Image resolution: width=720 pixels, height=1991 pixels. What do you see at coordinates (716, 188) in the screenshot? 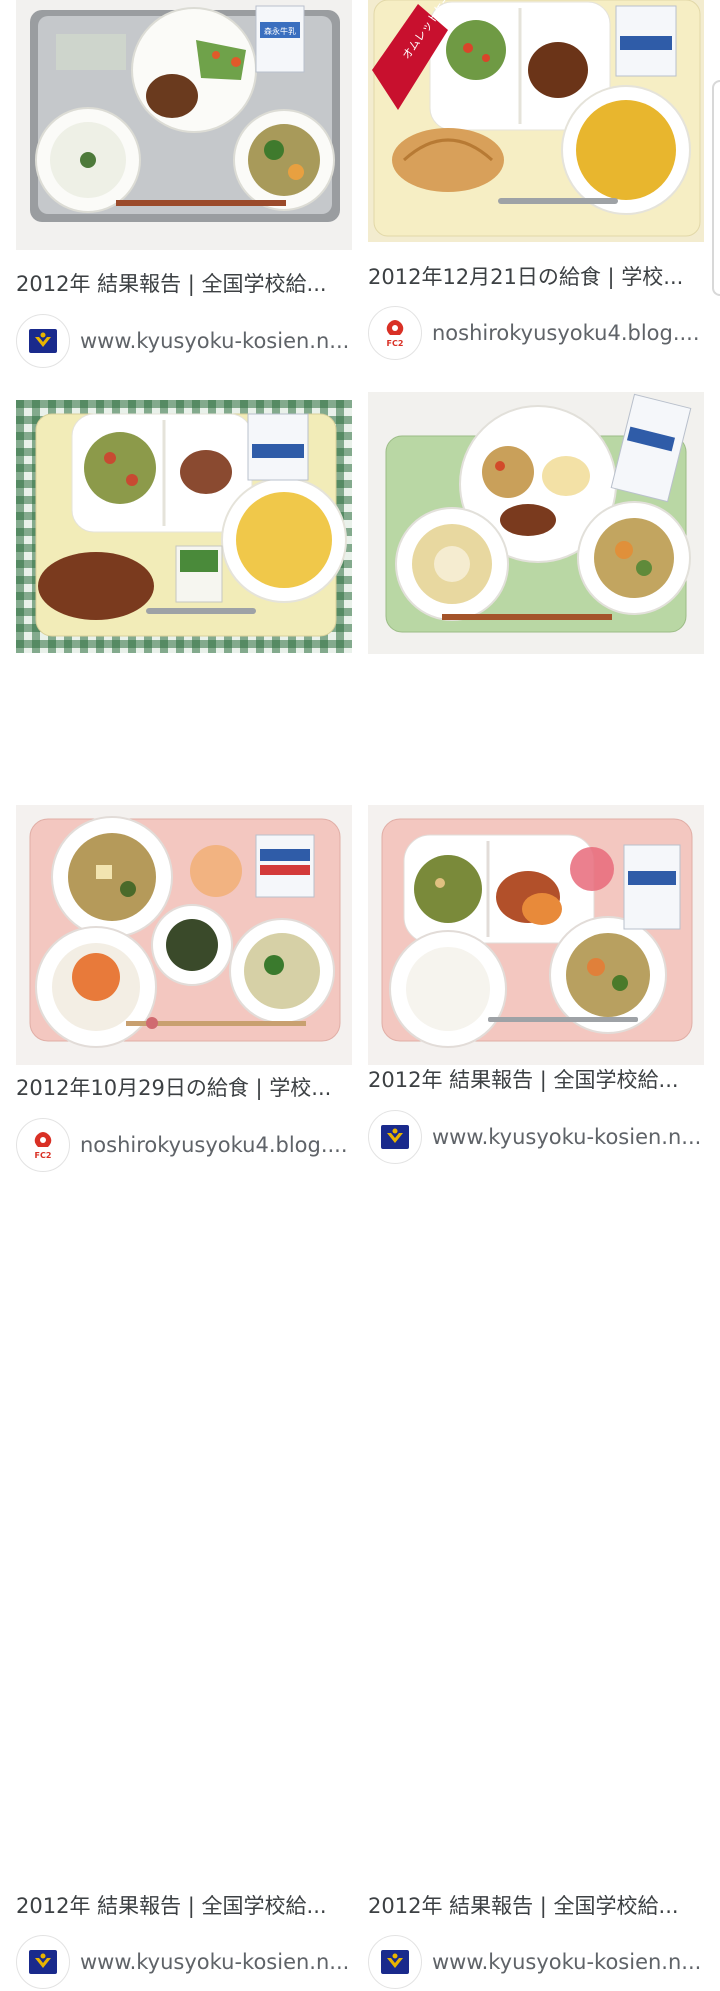
I see `scroll-edge-indicator` at bounding box center [716, 188].